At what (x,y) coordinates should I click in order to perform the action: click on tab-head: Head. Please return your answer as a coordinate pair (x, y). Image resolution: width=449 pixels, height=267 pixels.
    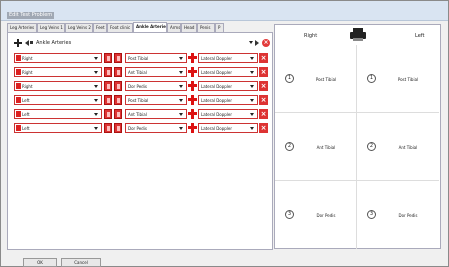
    Looking at the image, I should click on (189, 27).